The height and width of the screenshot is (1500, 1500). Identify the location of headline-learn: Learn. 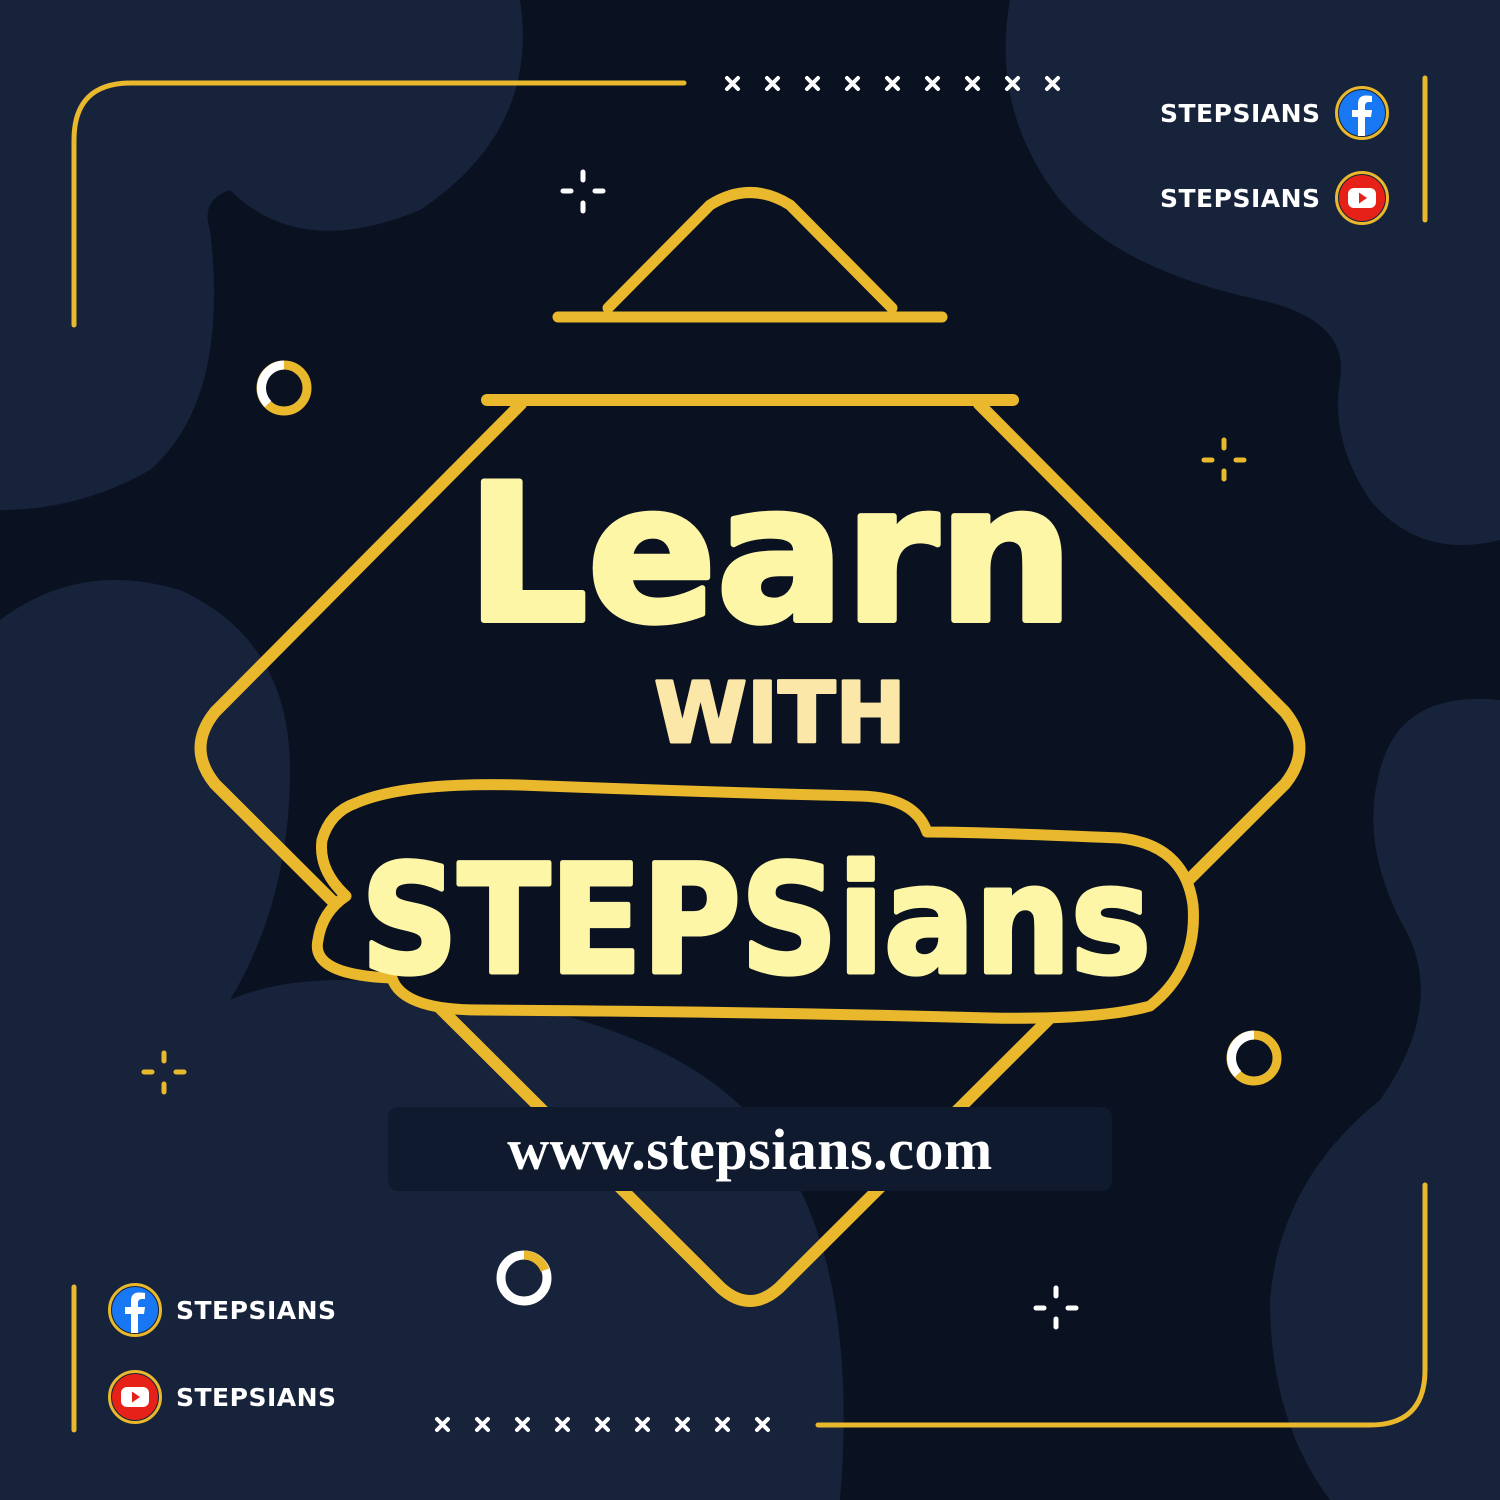
(769, 554).